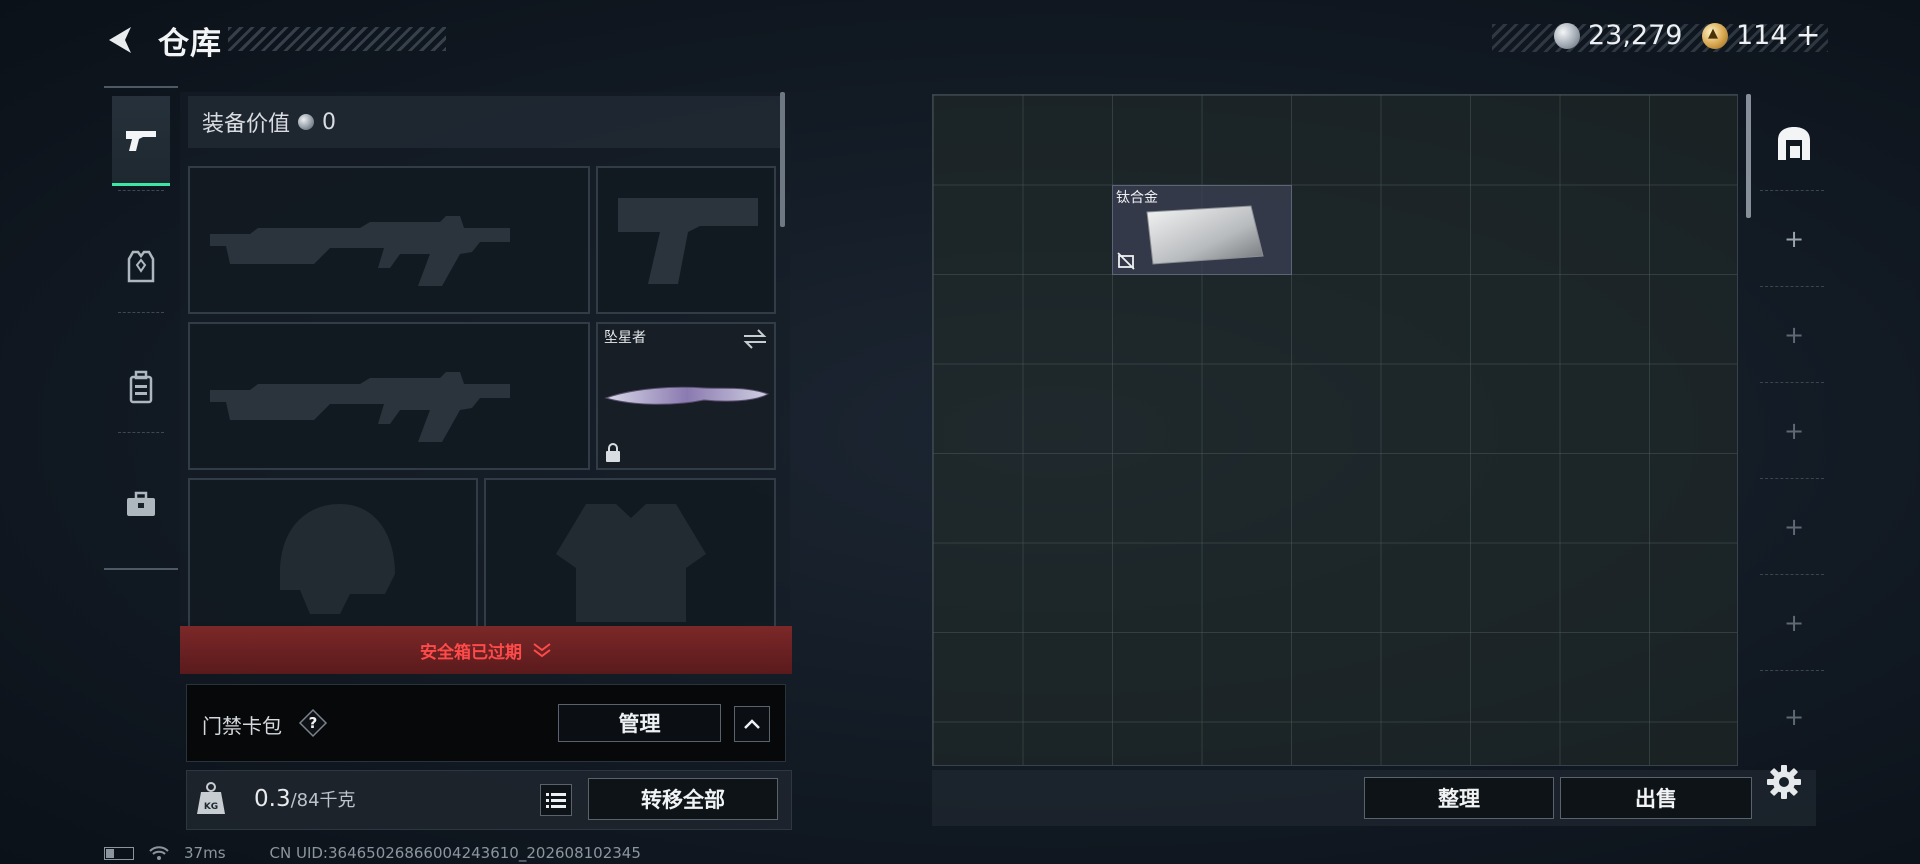  I want to click on melee-slot: 坠星者, so click(686, 396).